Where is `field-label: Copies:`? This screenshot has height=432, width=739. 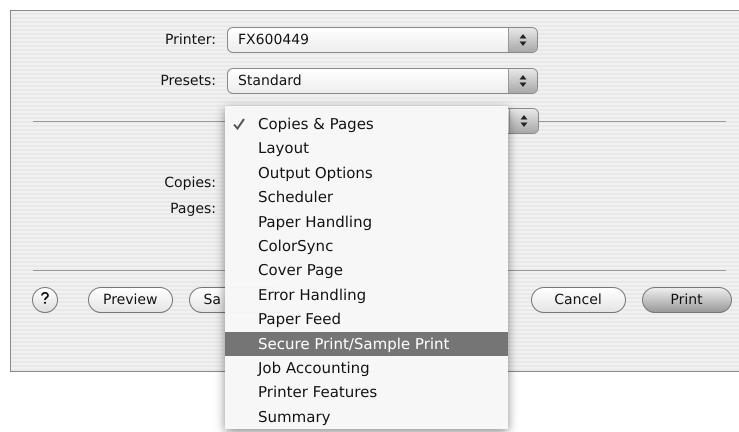 field-label: Copies: is located at coordinates (189, 183).